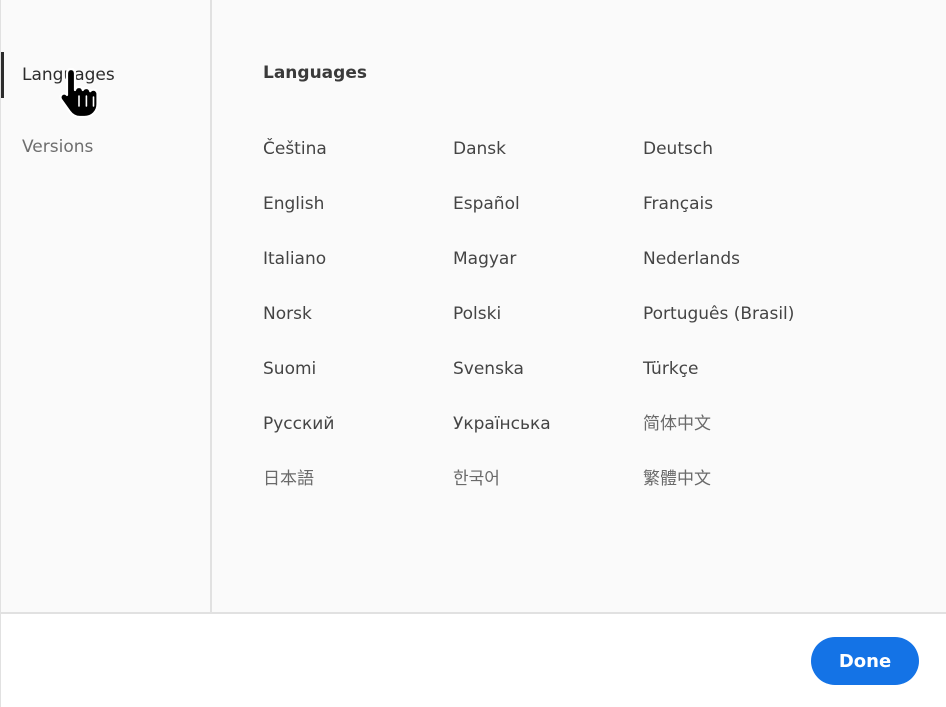 The width and height of the screenshot is (946, 707). Describe the element at coordinates (548, 259) in the screenshot. I see `language-option-magyar: Magyar` at that location.